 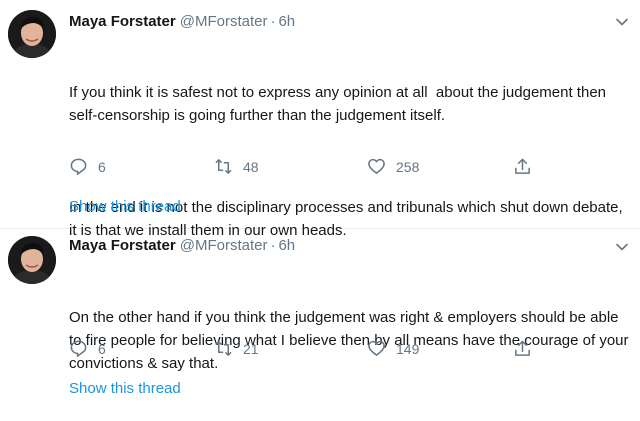 What do you see at coordinates (408, 166) in the screenshot?
I see `like-count: 258` at bounding box center [408, 166].